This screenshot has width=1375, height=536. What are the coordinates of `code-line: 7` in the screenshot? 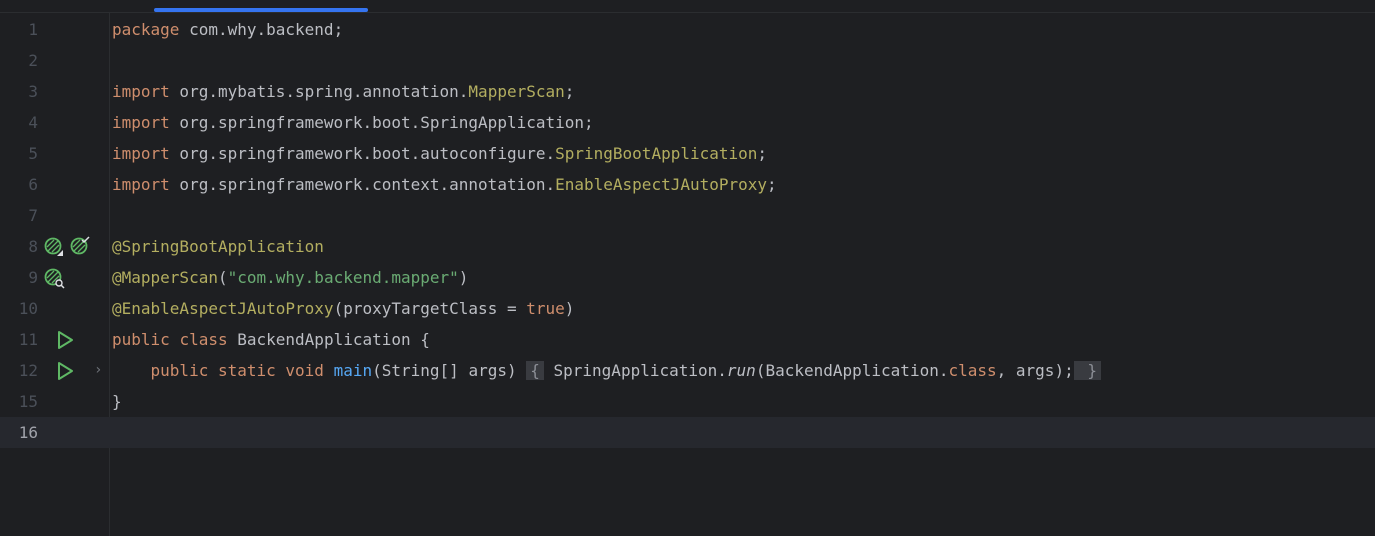 It's located at (687, 215).